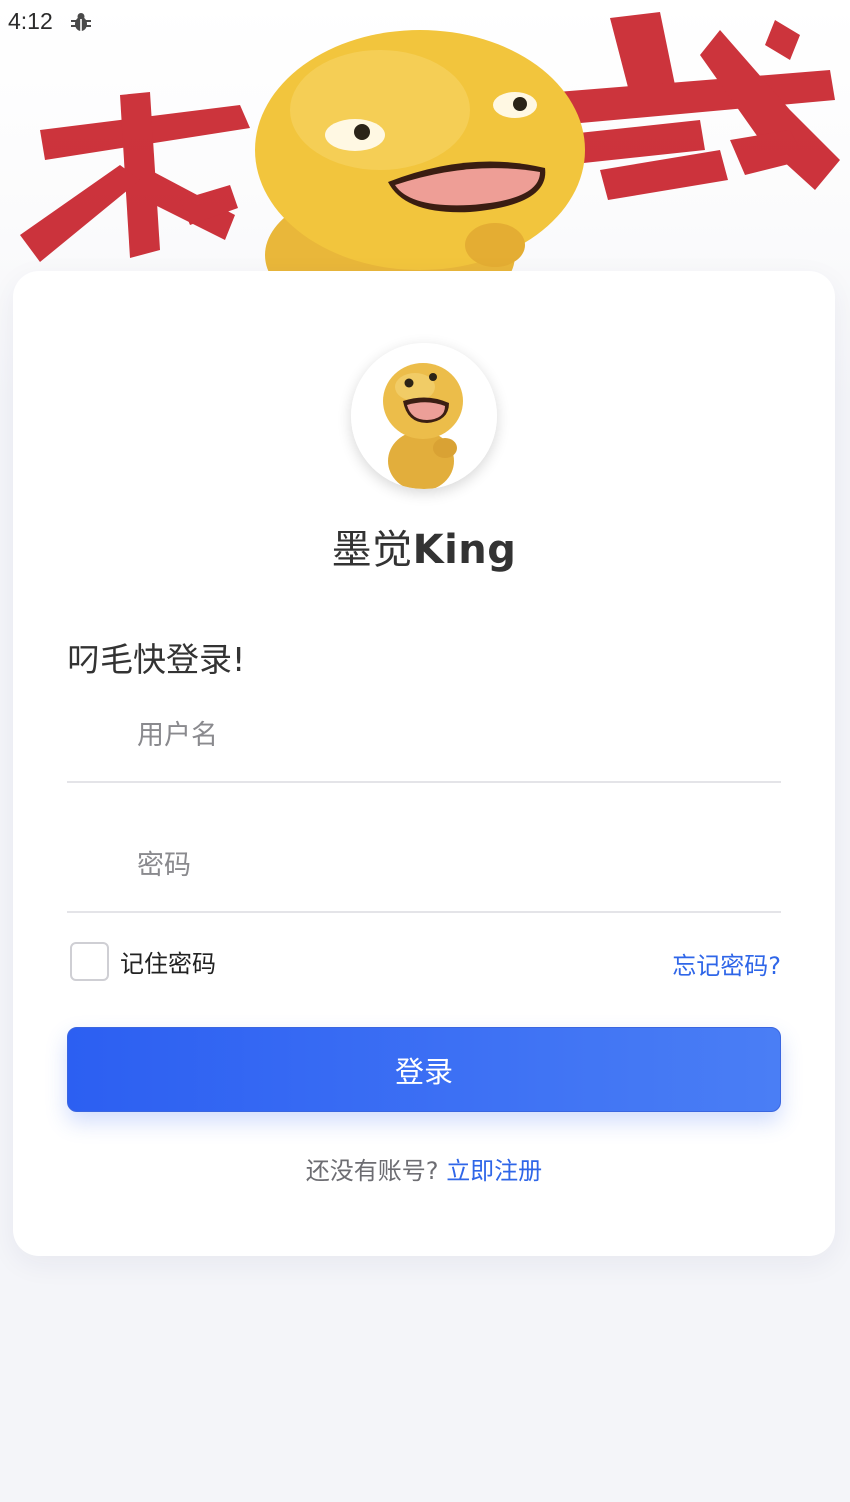  What do you see at coordinates (424, 1069) in the screenshot?
I see `login-button: 登录` at bounding box center [424, 1069].